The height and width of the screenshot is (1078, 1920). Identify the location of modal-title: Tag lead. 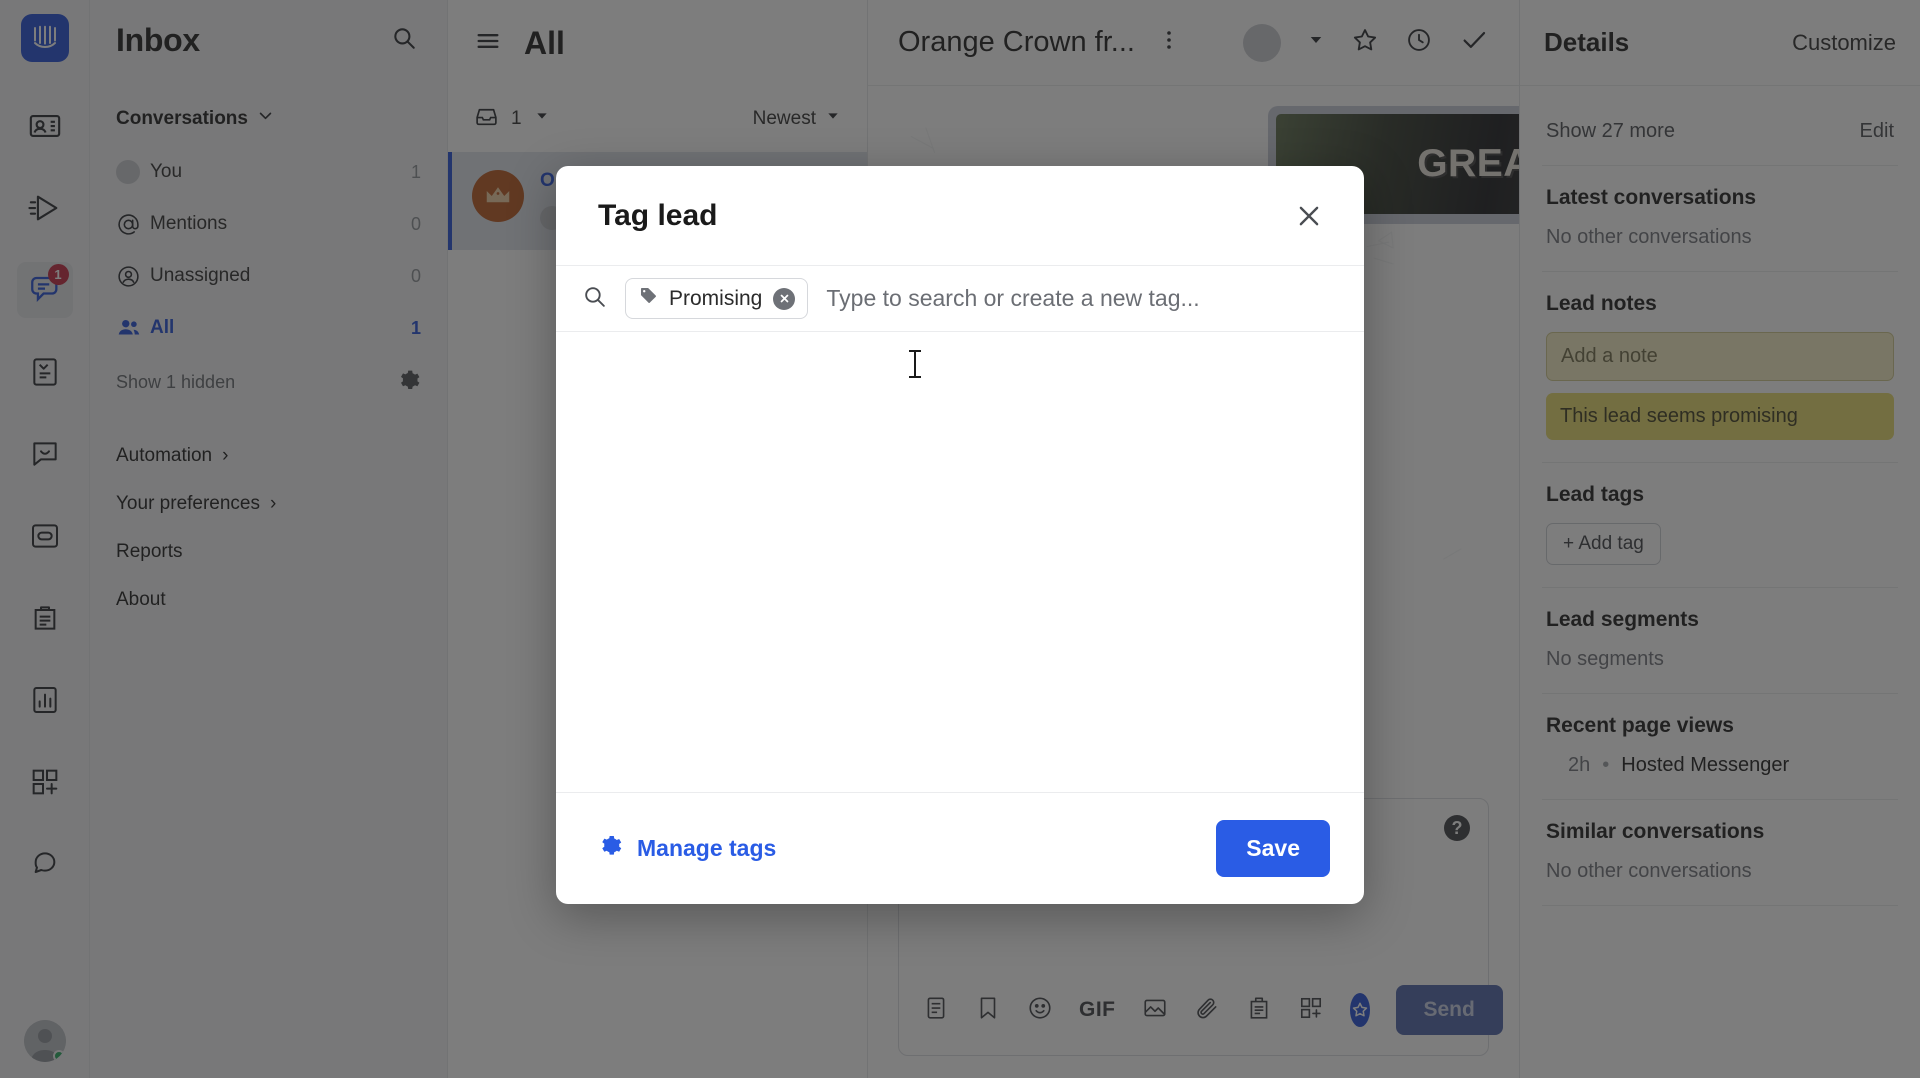
(658, 215).